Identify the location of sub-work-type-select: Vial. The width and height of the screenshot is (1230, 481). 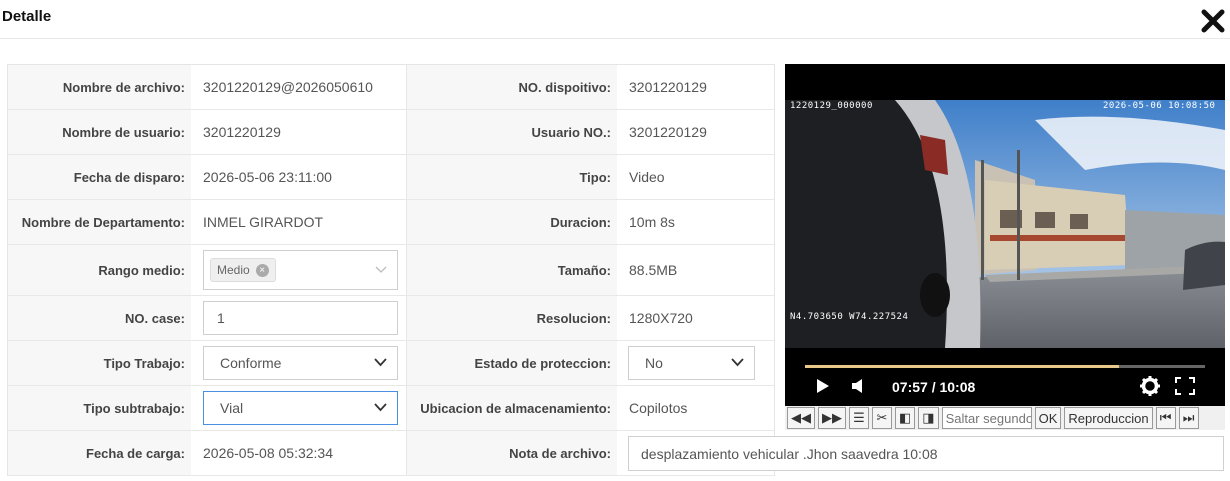
(300, 408).